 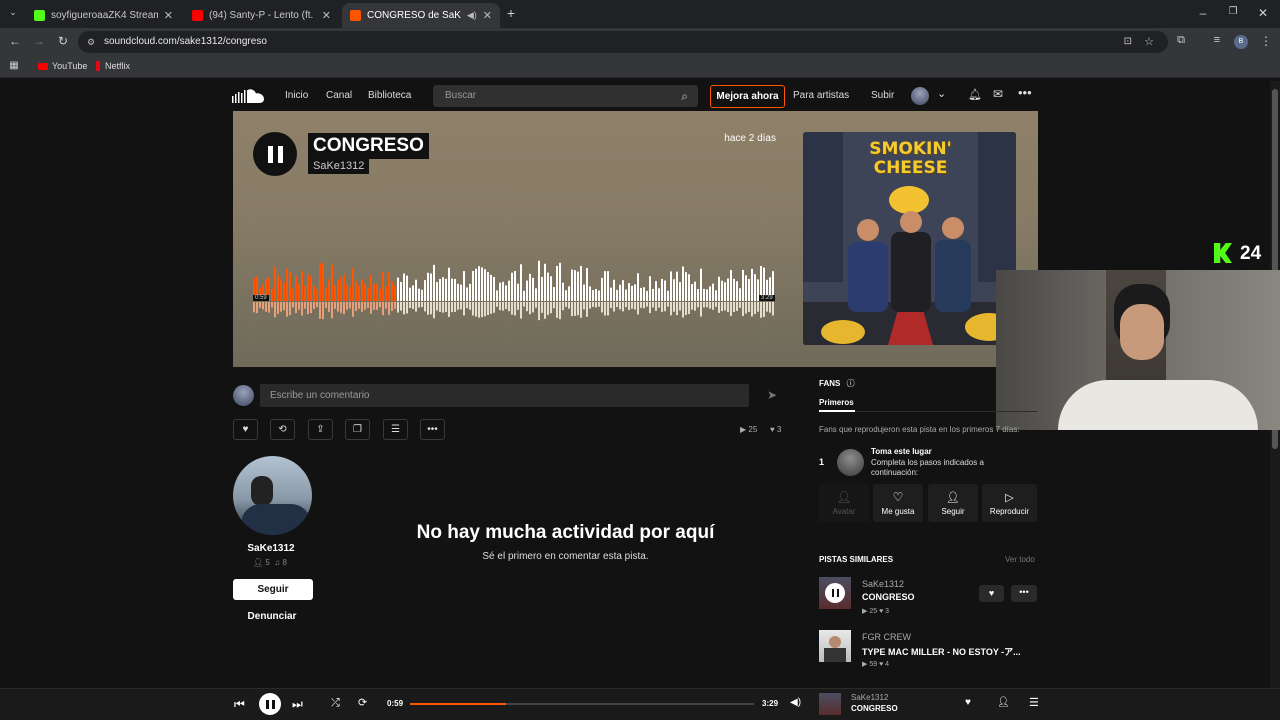 What do you see at coordinates (874, 708) in the screenshot?
I see `player-title: CONGRESO` at bounding box center [874, 708].